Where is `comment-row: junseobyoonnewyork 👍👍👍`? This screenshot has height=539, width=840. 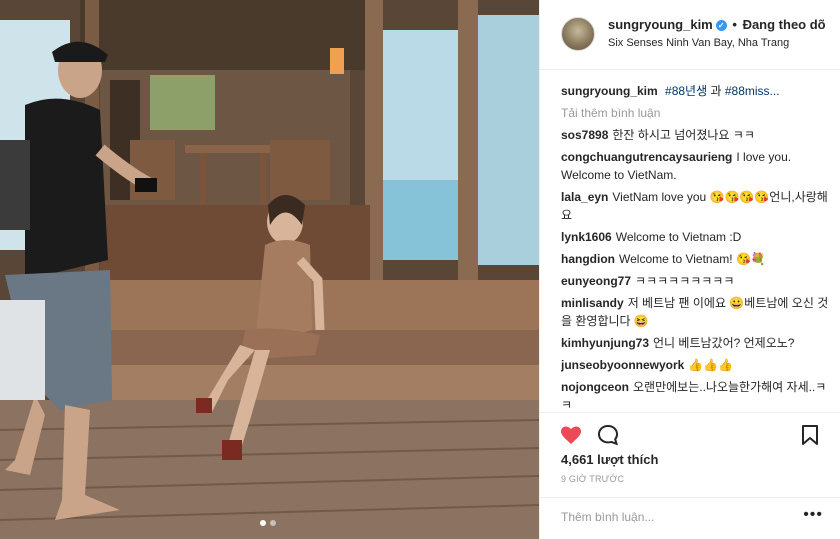 comment-row: junseobyoonnewyork 👍👍👍 is located at coordinates (695, 365).